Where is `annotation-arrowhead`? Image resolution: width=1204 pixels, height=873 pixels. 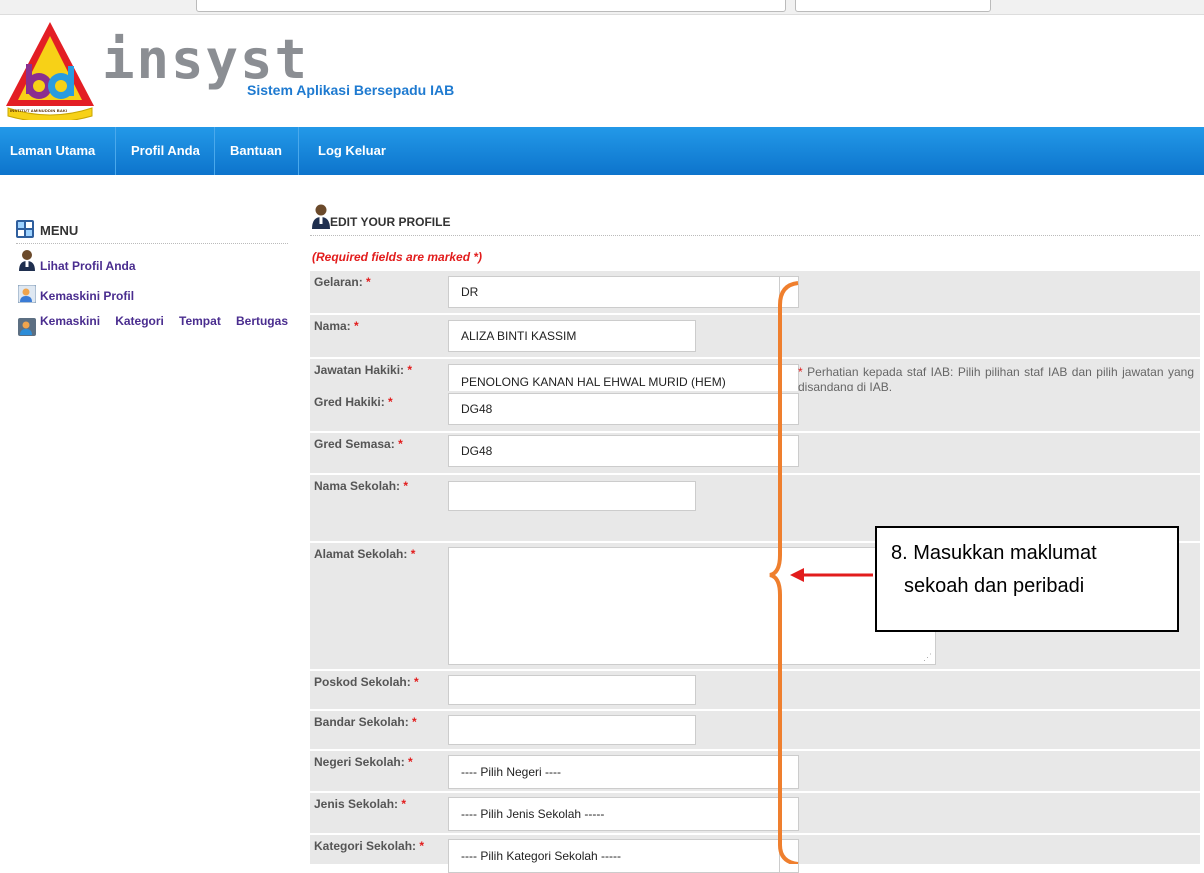
annotation-arrowhead is located at coordinates (797, 575).